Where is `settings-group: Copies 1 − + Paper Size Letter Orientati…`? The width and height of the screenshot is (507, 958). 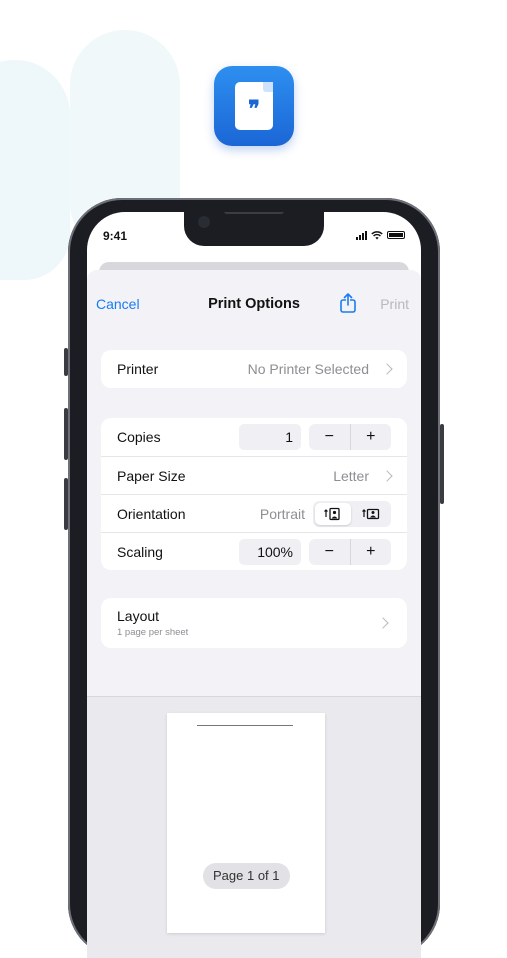 settings-group: Copies 1 − + Paper Size Letter Orientati… is located at coordinates (254, 494).